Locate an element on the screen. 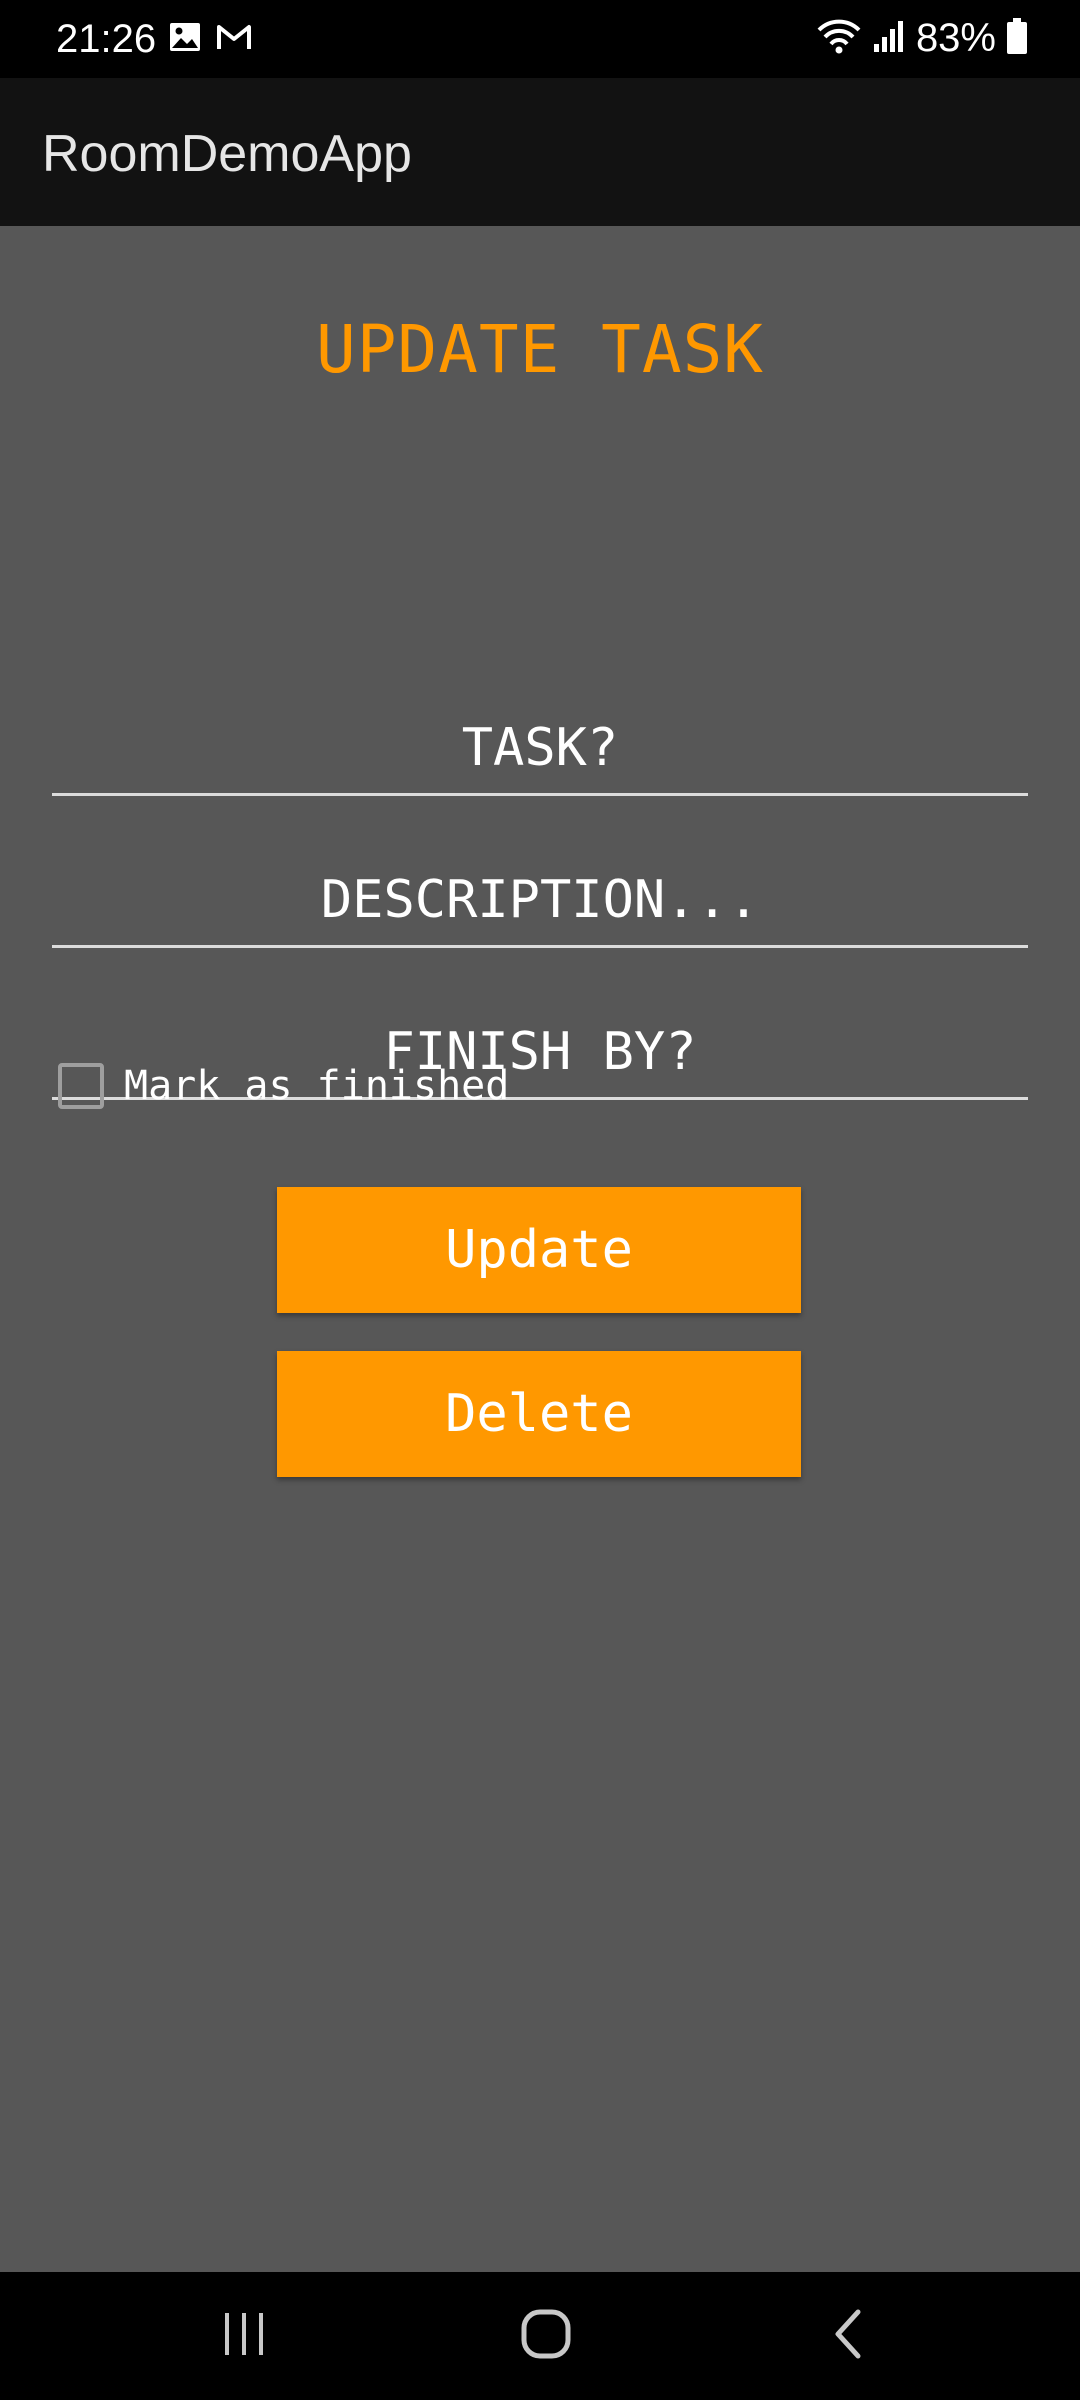 This screenshot has width=1080, height=2400. recents-icon is located at coordinates (244, 2336).